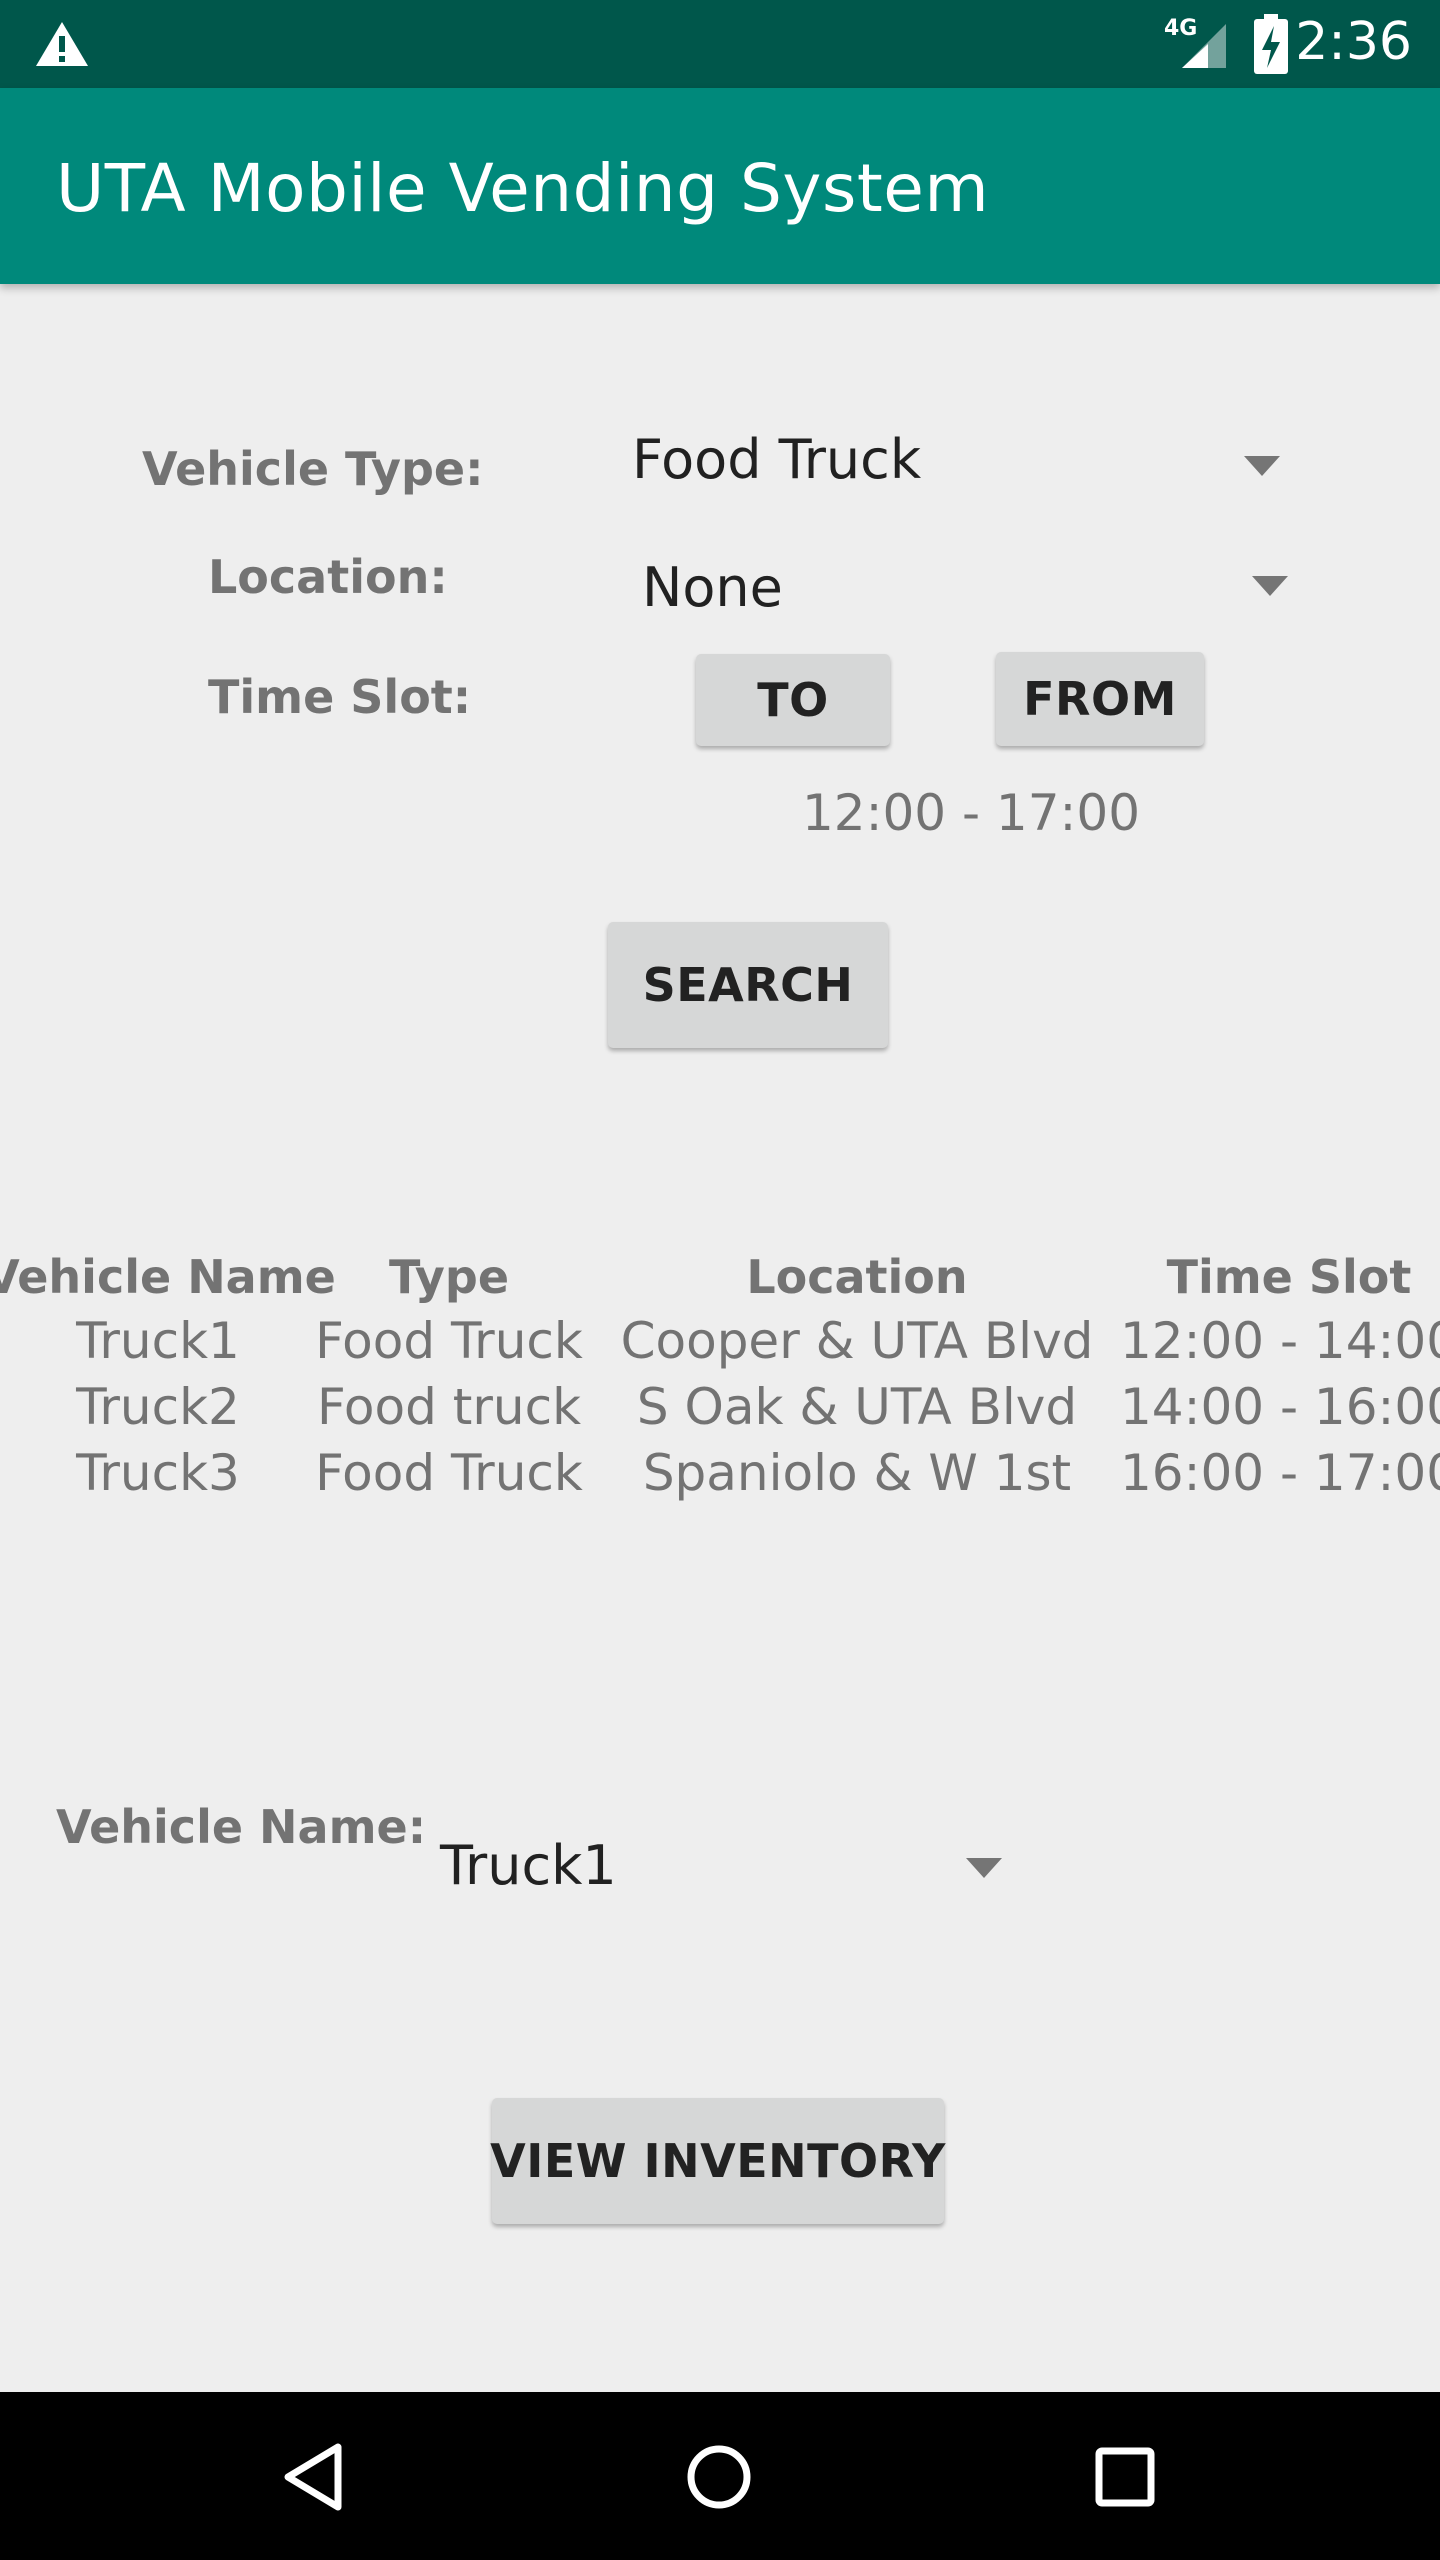 The height and width of the screenshot is (2560, 1440). What do you see at coordinates (1204, 46) in the screenshot?
I see `signal-icon` at bounding box center [1204, 46].